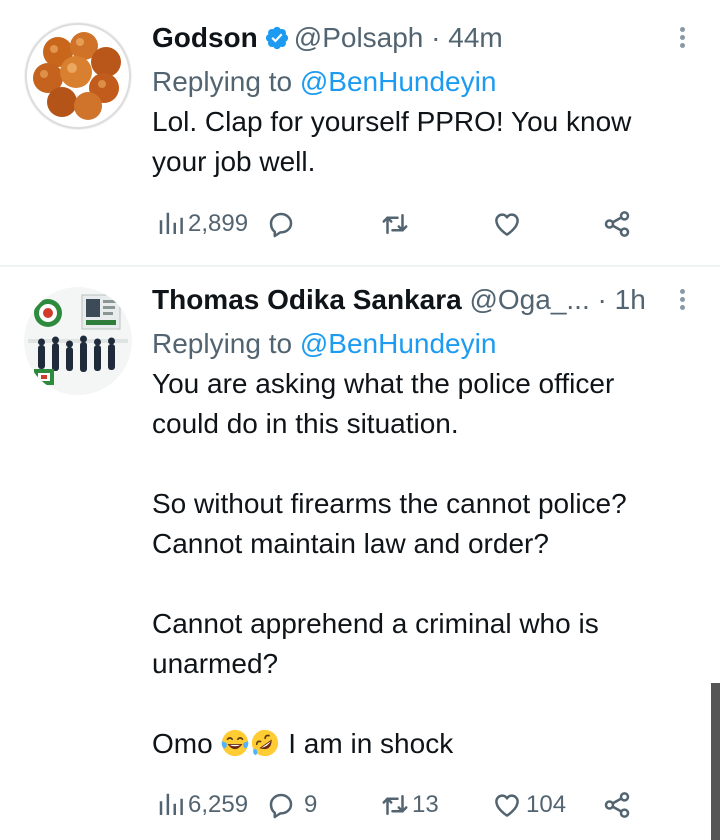  Describe the element at coordinates (359, 37) in the screenshot. I see `user-handle: @Polsaph` at that location.